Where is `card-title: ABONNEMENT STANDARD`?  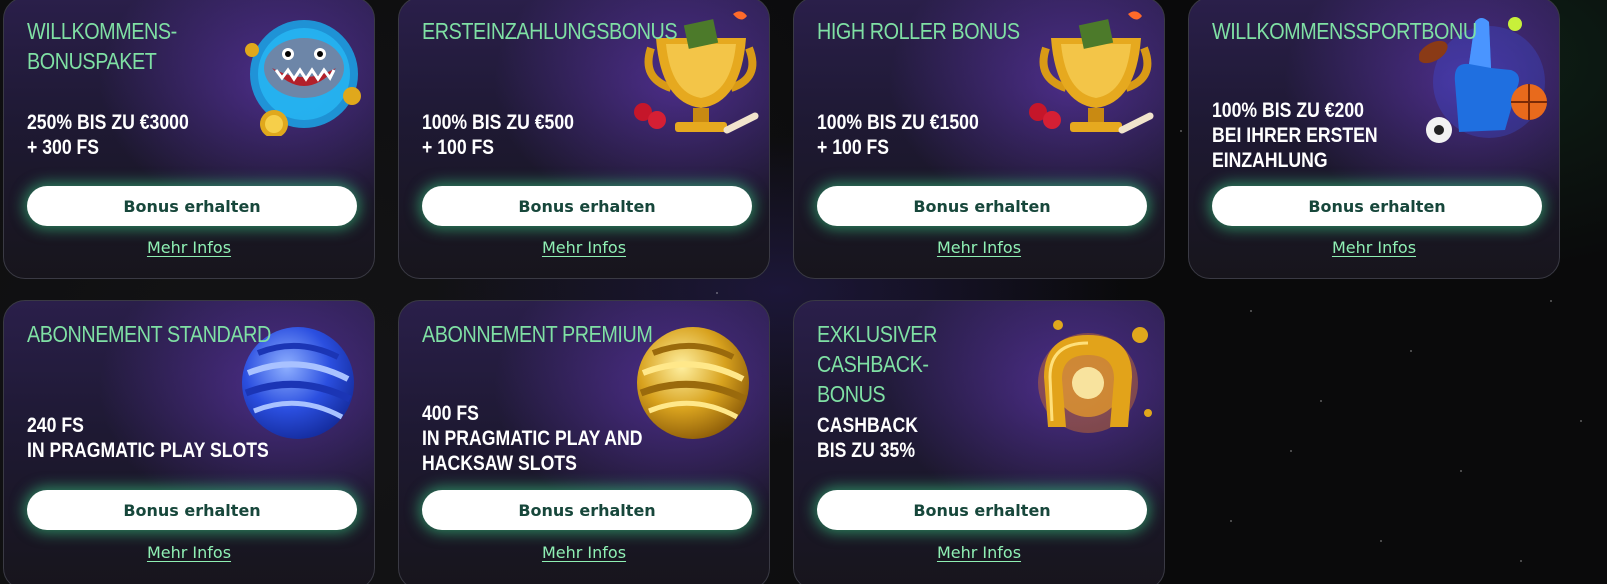
card-title: ABONNEMENT STANDARD is located at coordinates (149, 334).